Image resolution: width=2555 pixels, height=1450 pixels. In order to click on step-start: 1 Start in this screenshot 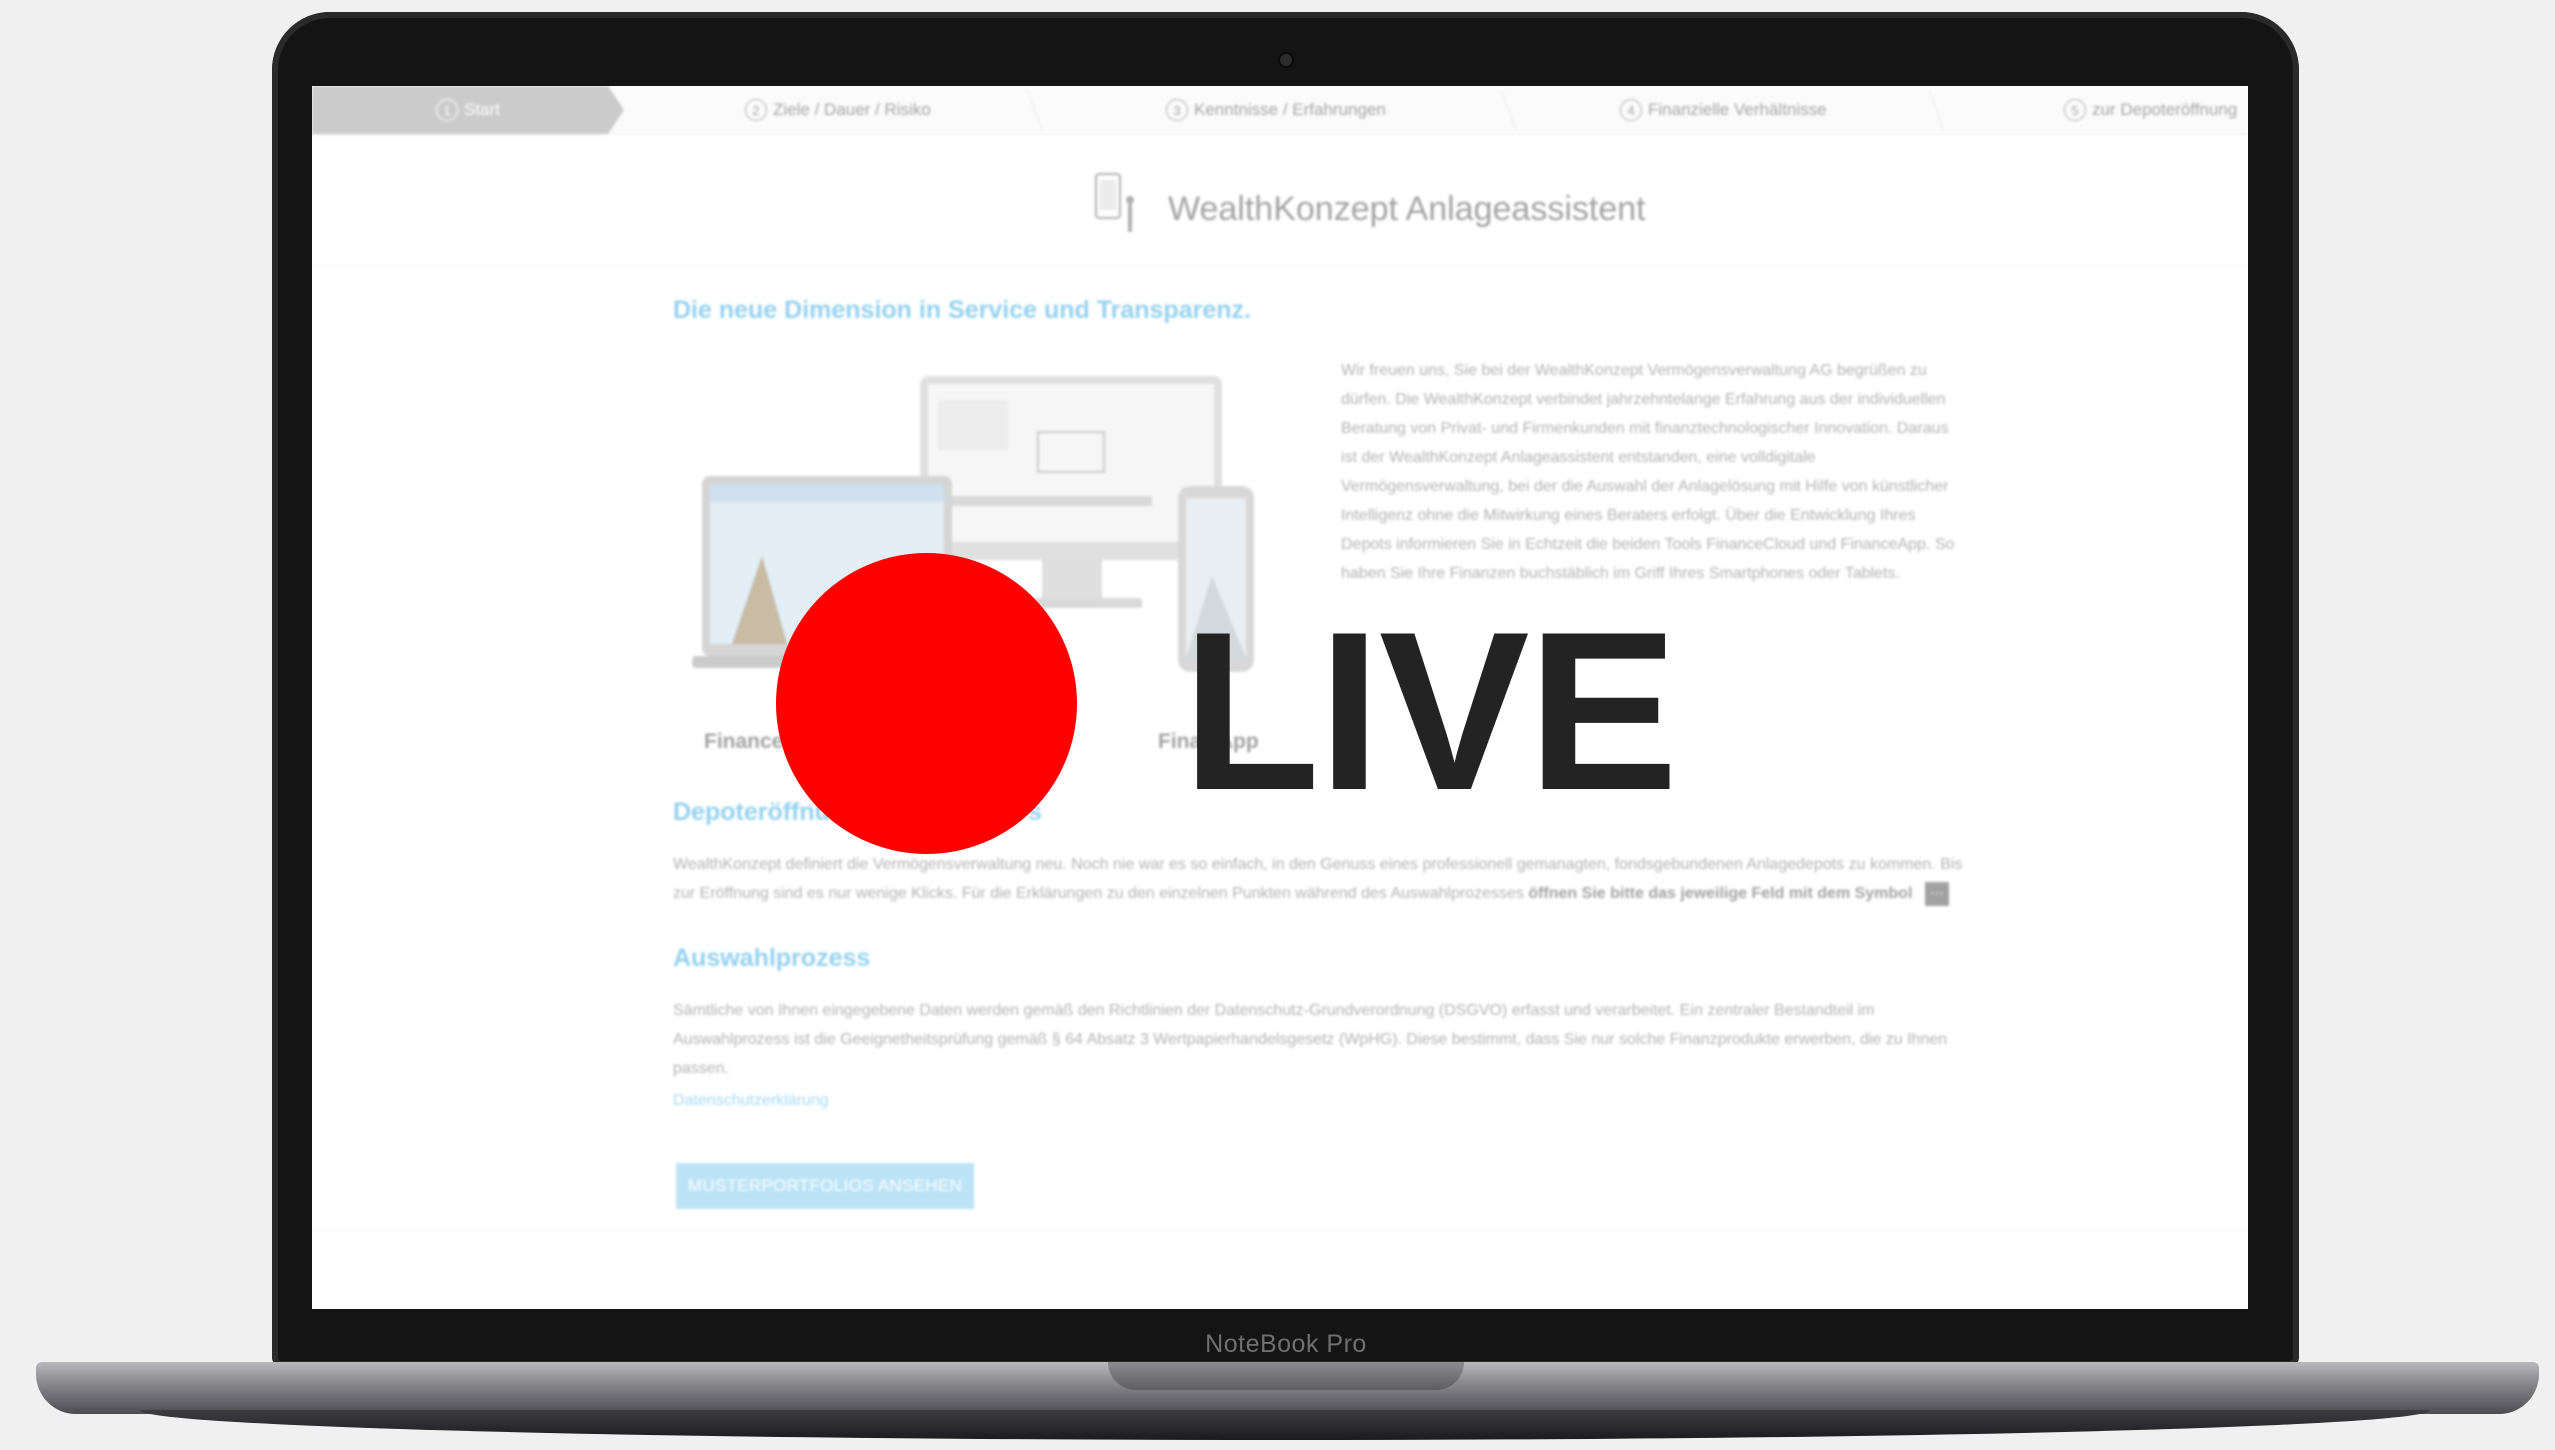, I will do `click(468, 110)`.